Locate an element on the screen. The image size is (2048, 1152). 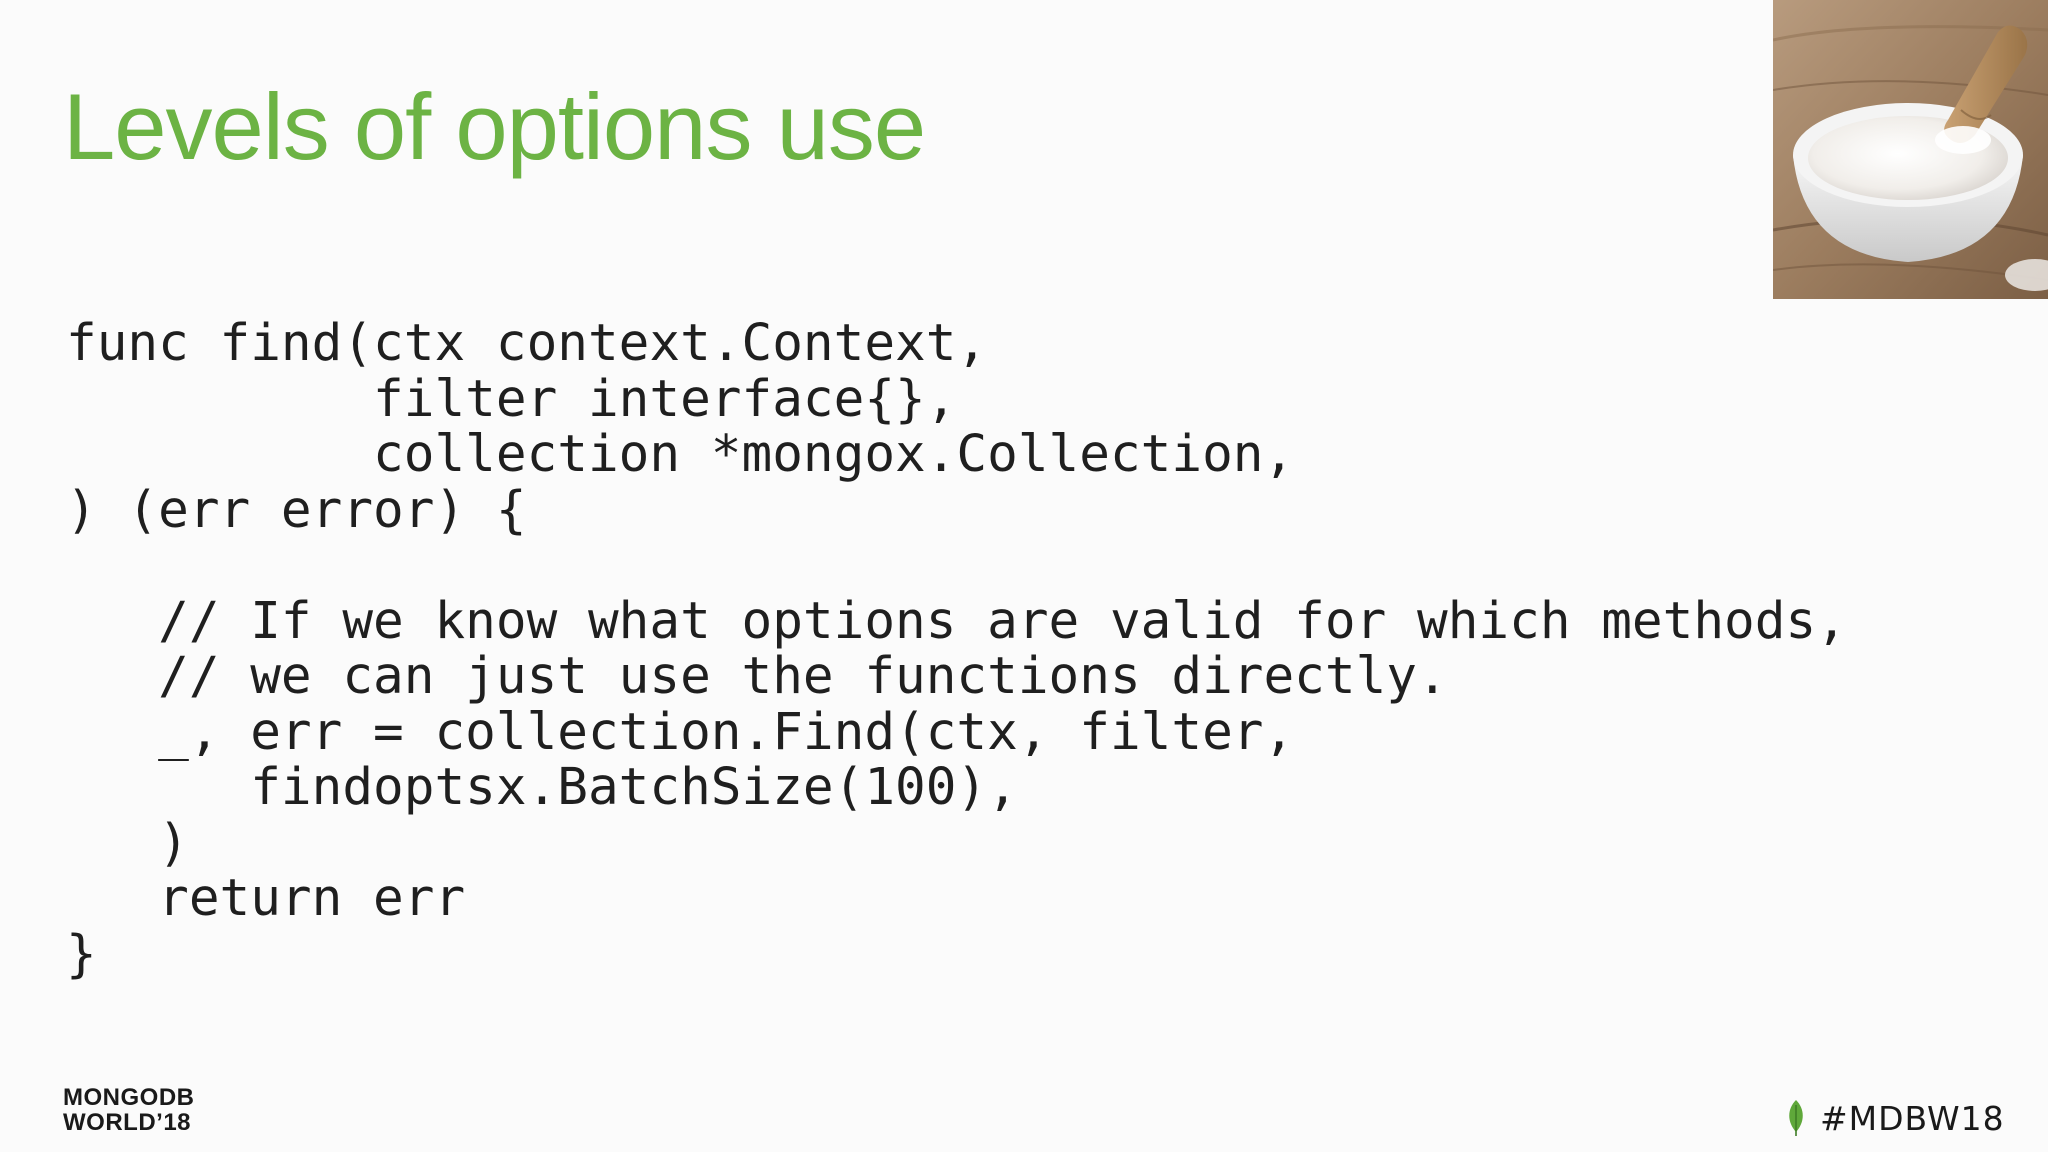
code-line: collection *mongox.Collection, is located at coordinates (680, 454).